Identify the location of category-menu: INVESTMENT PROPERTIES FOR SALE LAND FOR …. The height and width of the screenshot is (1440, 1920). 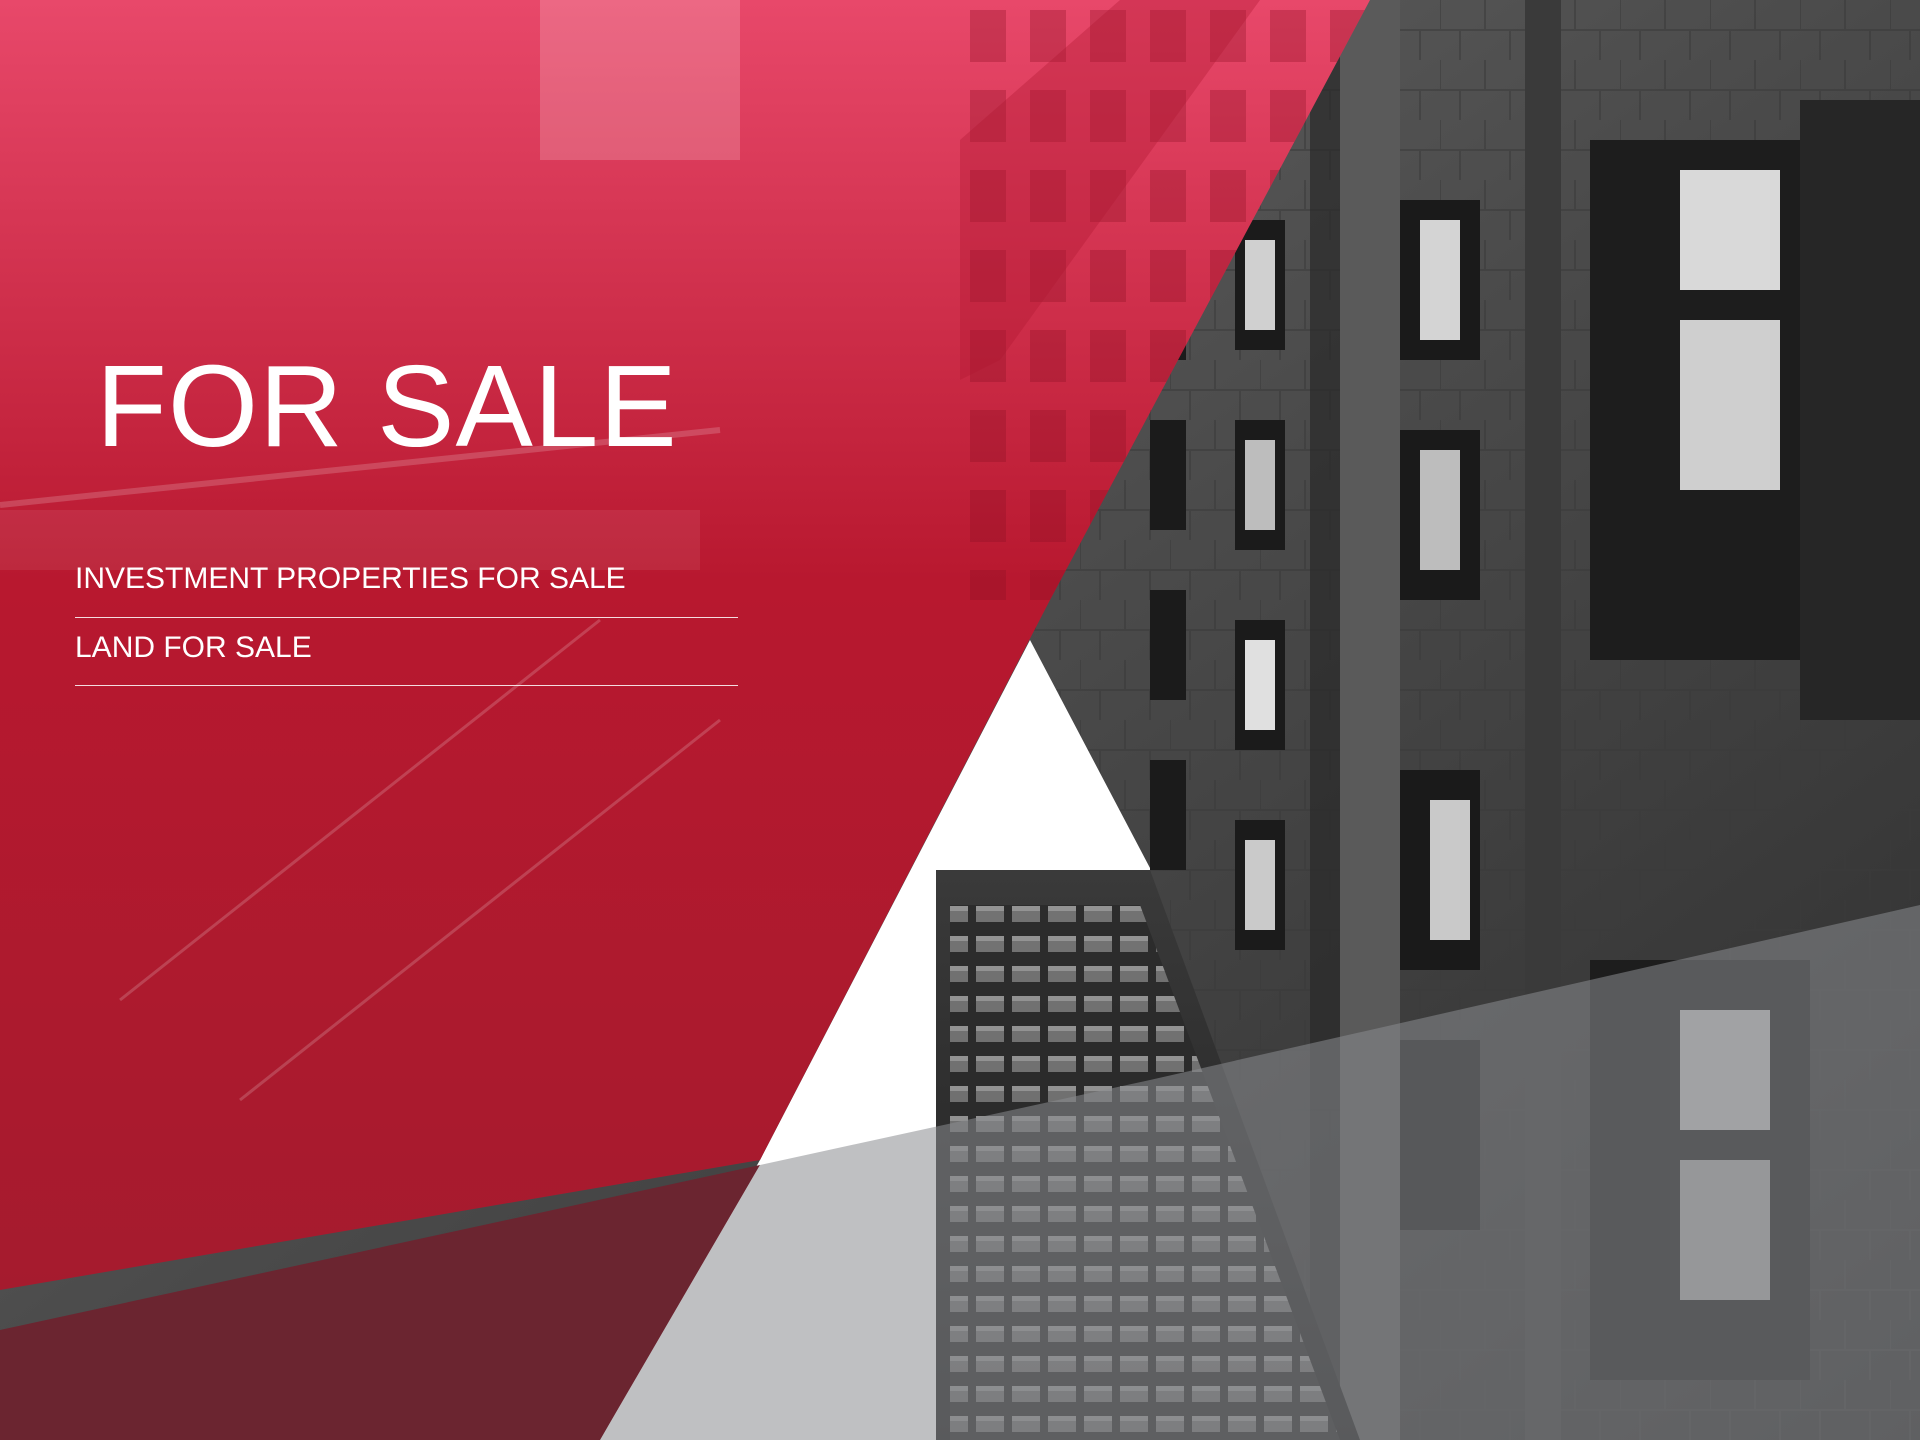
(406, 618).